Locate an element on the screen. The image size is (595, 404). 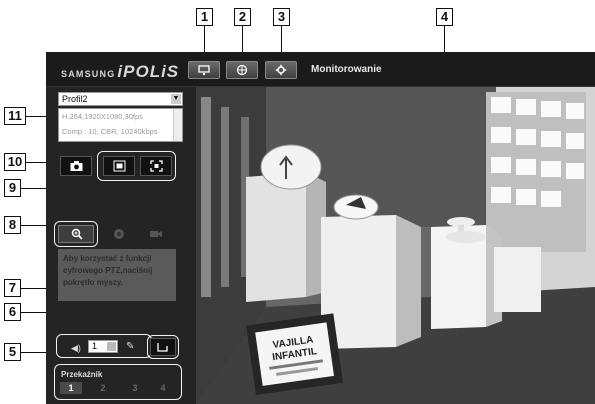
chevron-down-icon: ▼ is located at coordinates (176, 99).